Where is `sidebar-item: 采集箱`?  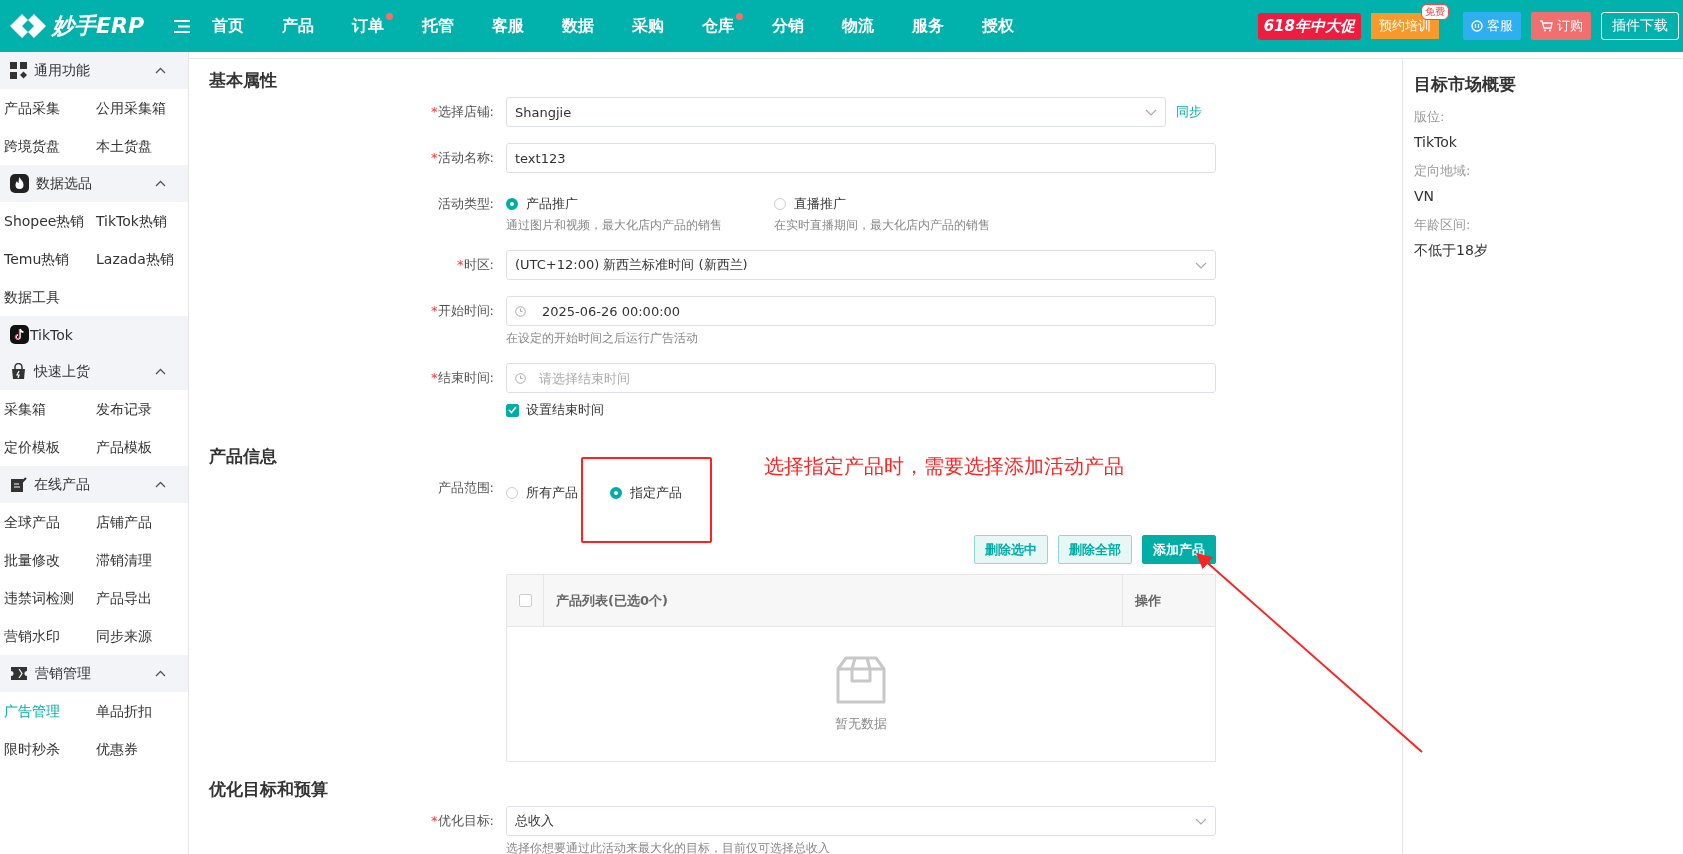 sidebar-item: 采集箱 is located at coordinates (50, 409).